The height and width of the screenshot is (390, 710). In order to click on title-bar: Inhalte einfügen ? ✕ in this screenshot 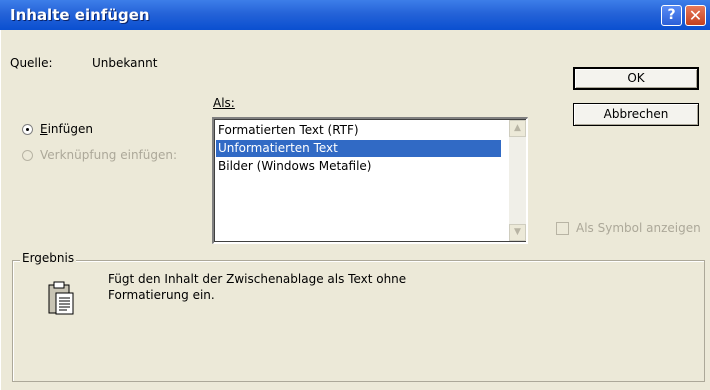, I will do `click(355, 15)`.